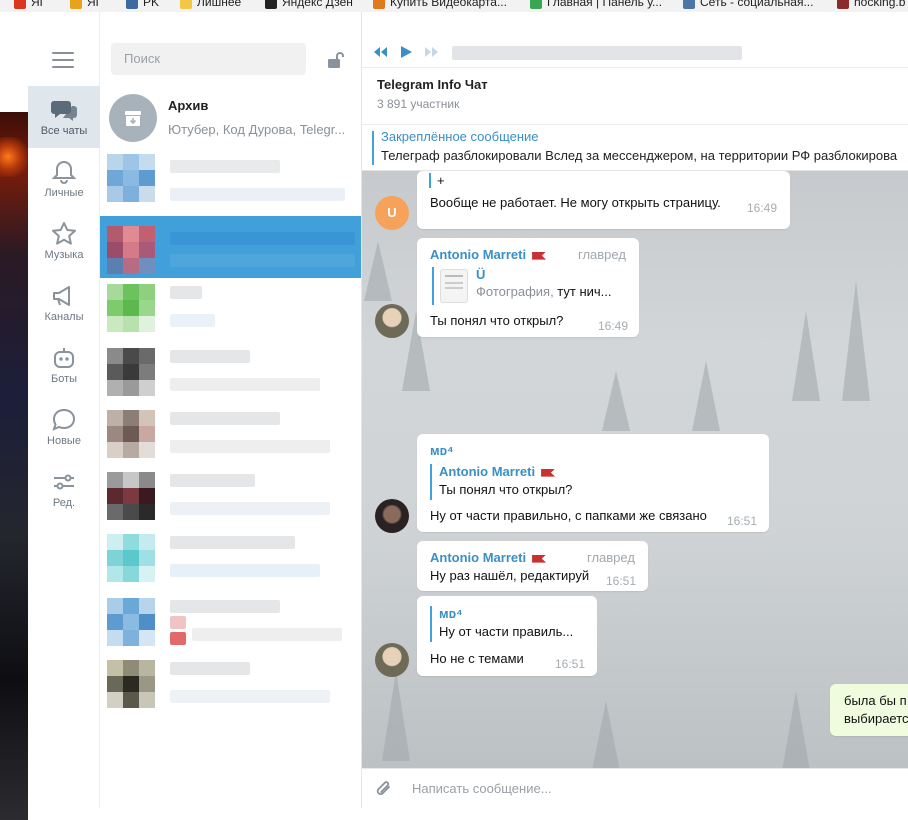 The image size is (908, 820). I want to click on vk-icon, so click(689, 4).